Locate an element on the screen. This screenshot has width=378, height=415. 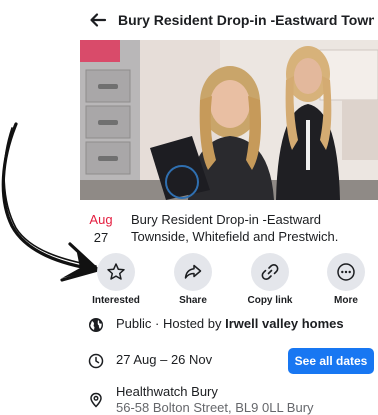
more-button: More is located at coordinates (346, 280).